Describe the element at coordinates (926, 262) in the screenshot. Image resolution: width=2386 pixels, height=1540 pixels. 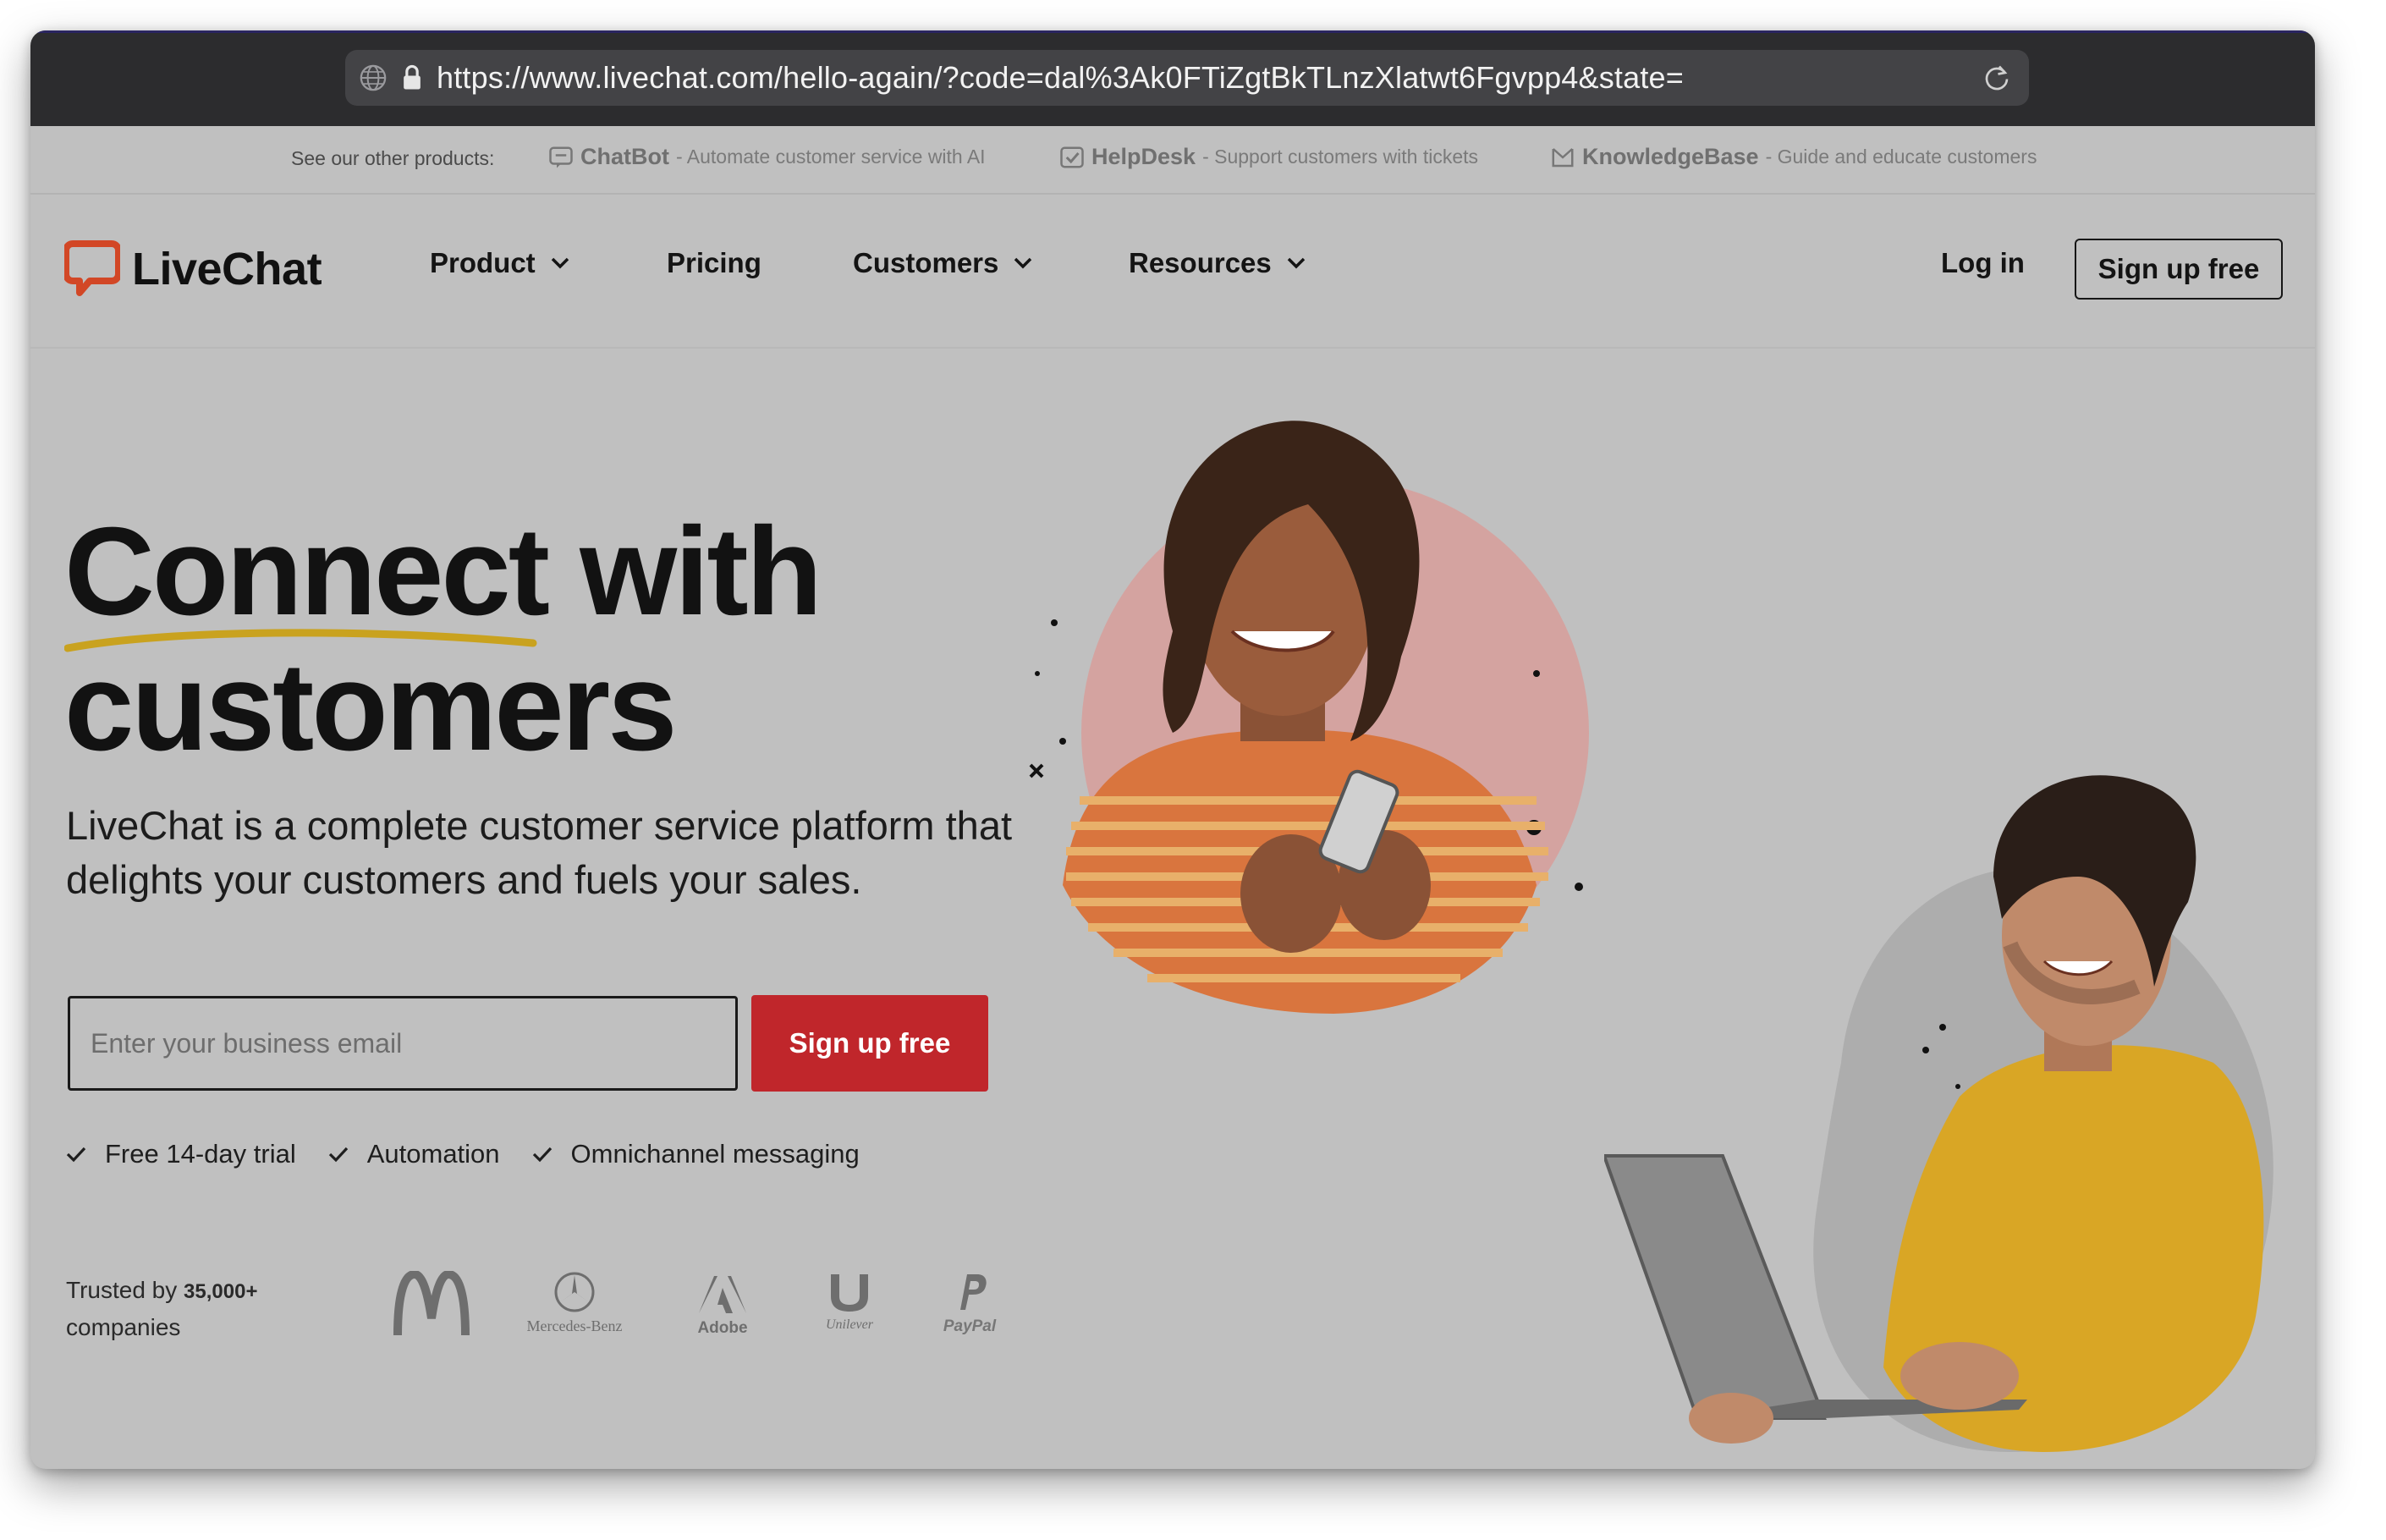
I see `nav-label: Customers` at that location.